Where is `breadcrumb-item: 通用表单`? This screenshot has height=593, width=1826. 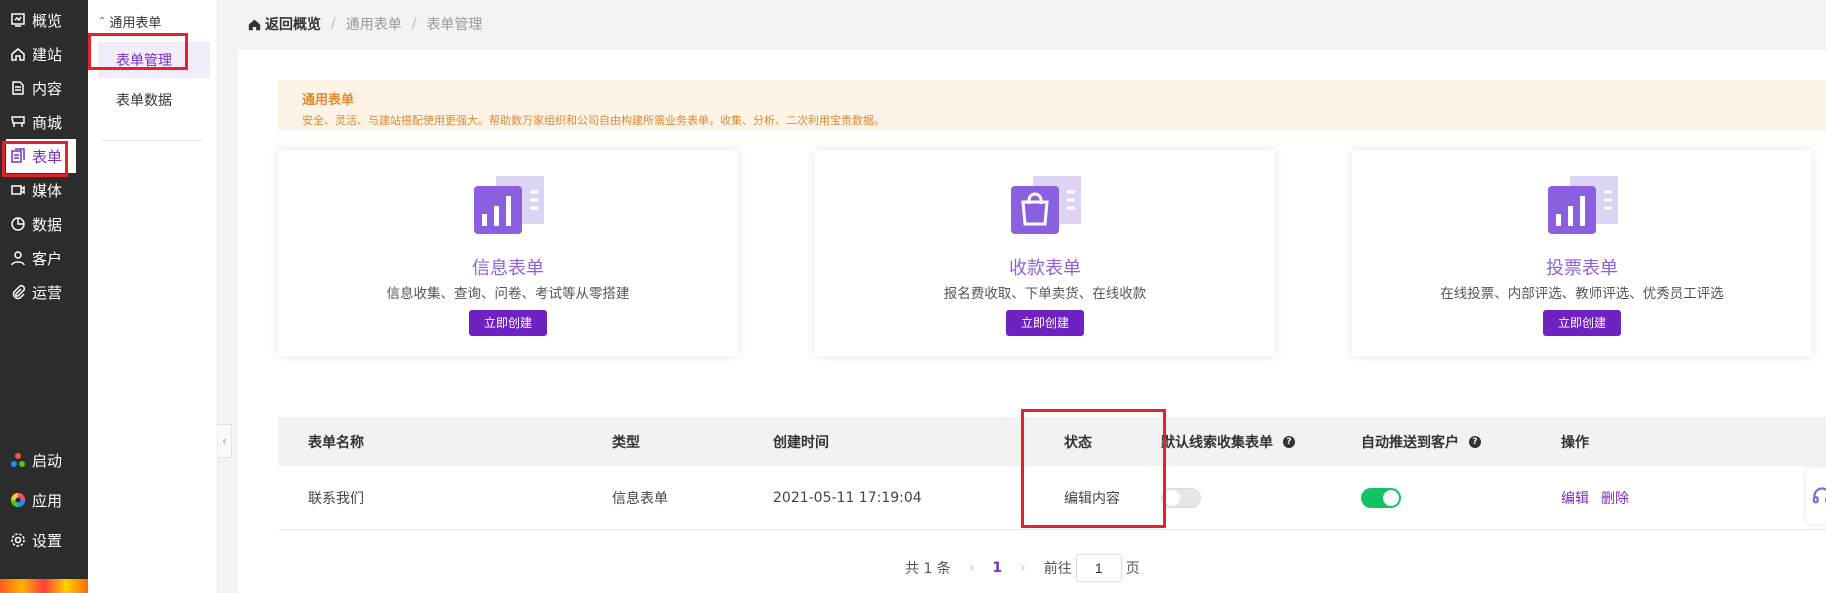
breadcrumb-item: 通用表单 is located at coordinates (374, 24).